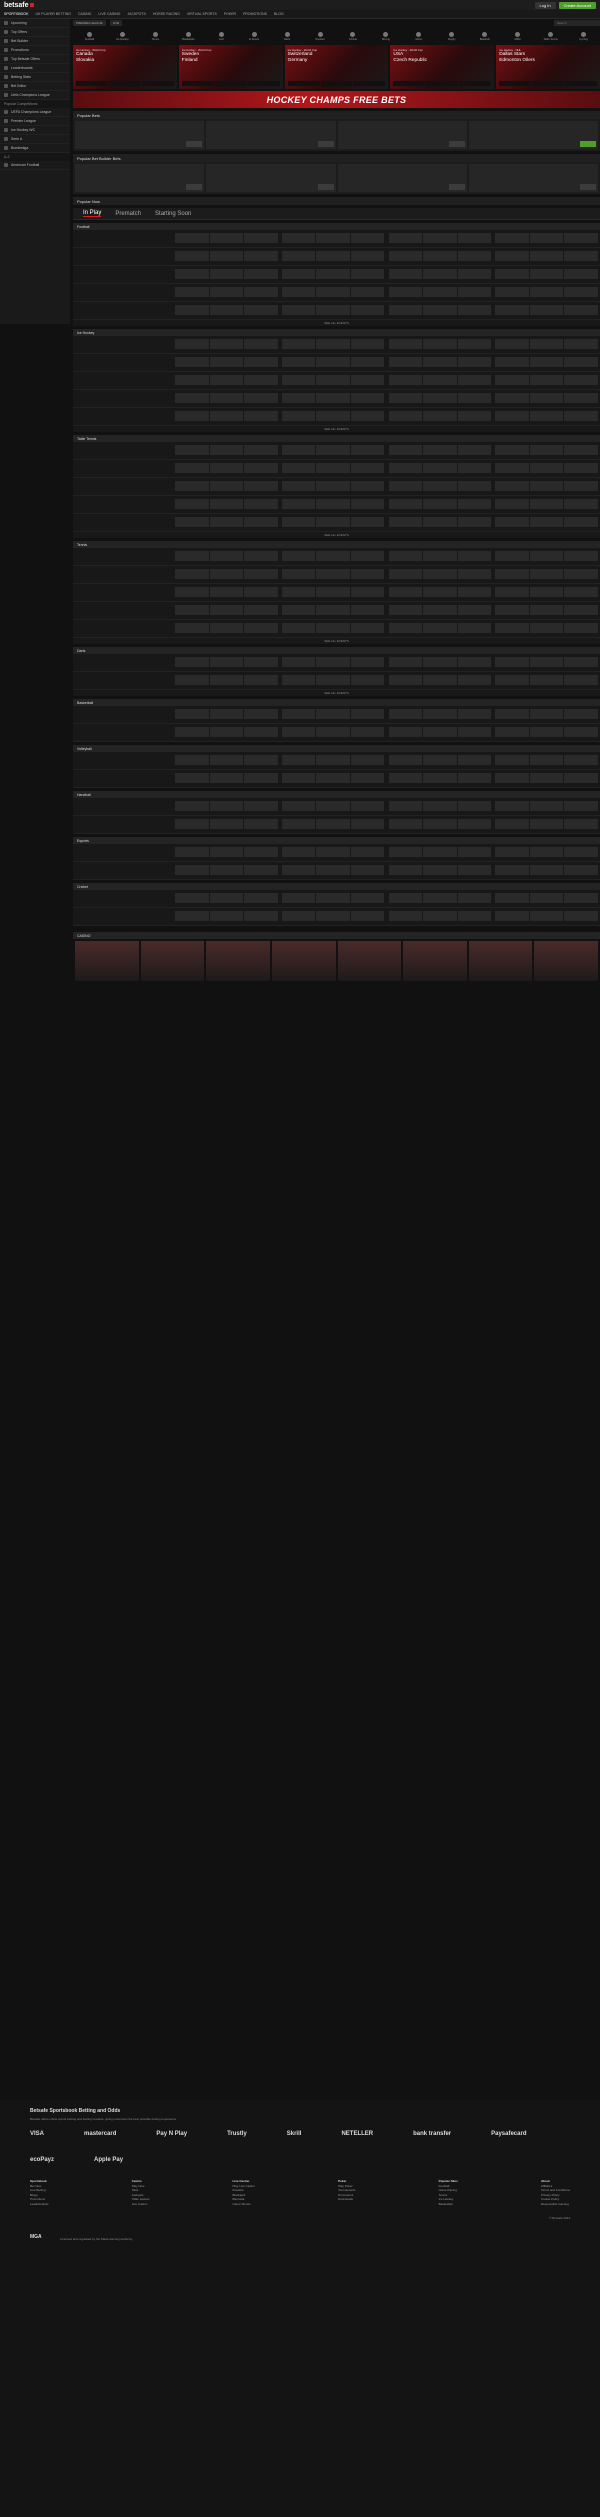 This screenshot has width=600, height=2517. I want to click on footer-link: Terms and Conditions, so click(555, 2190).